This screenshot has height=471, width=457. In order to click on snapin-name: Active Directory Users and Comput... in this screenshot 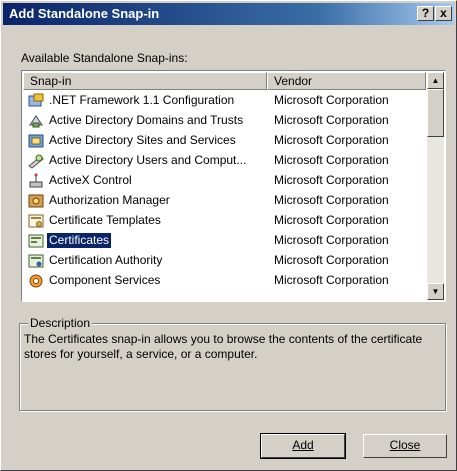, I will do `click(148, 160)`.